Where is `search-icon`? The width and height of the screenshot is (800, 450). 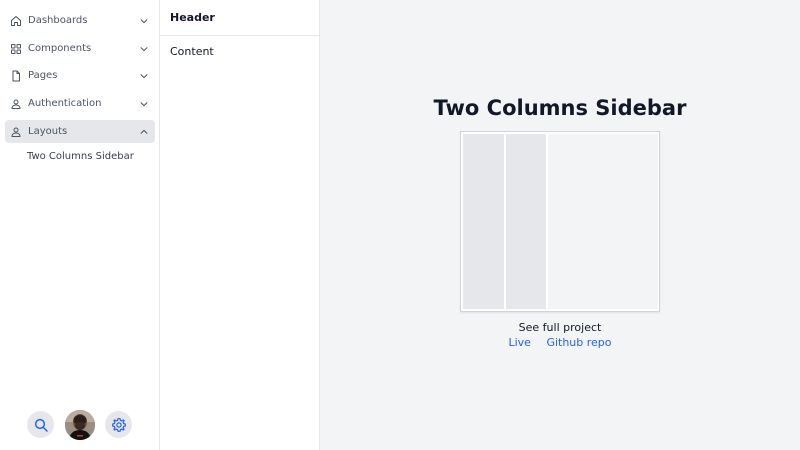 search-icon is located at coordinates (41, 425).